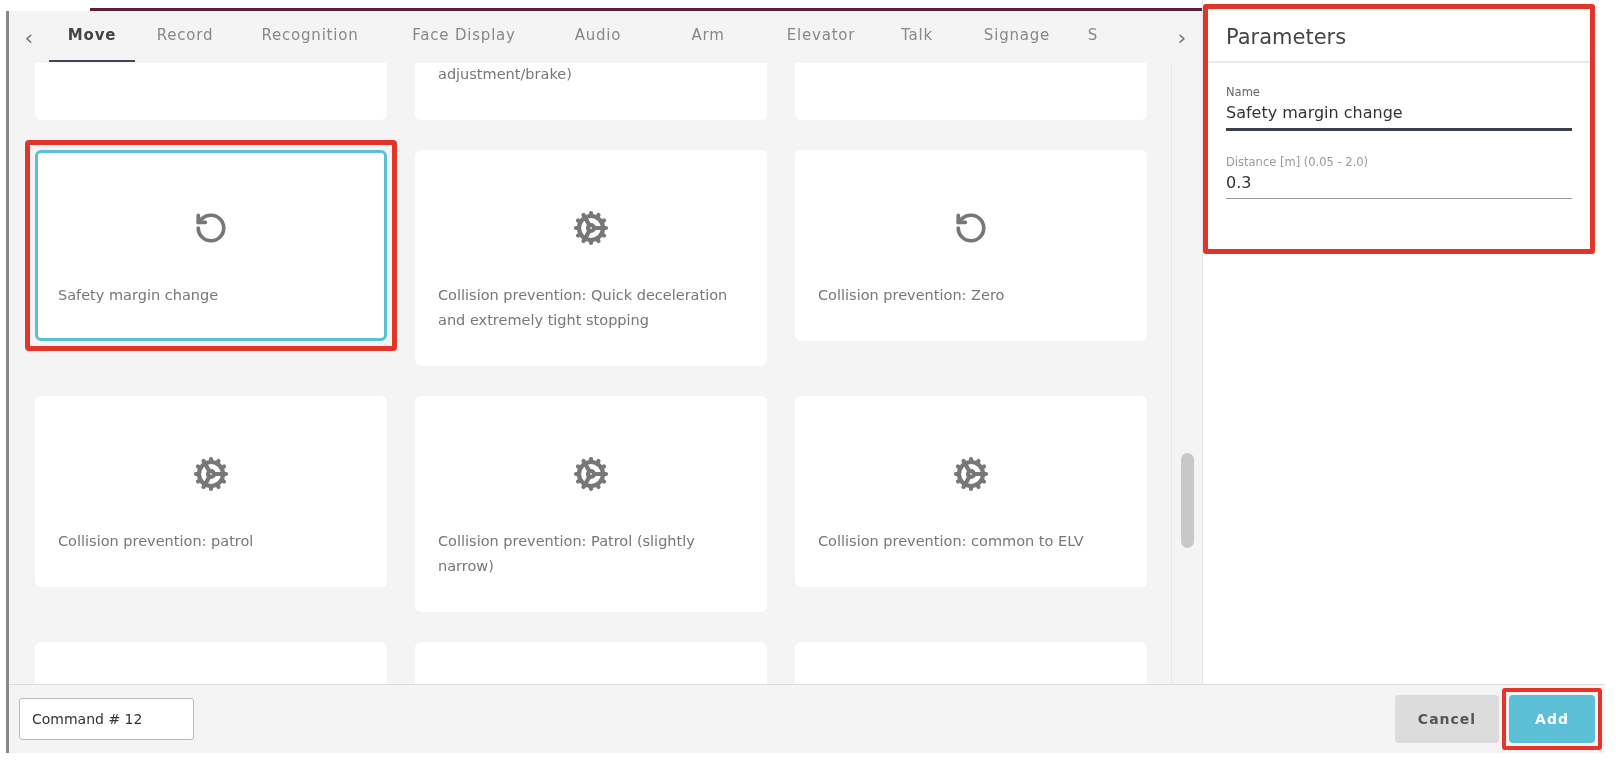  What do you see at coordinates (1017, 37) in the screenshot?
I see `tab: Signage` at bounding box center [1017, 37].